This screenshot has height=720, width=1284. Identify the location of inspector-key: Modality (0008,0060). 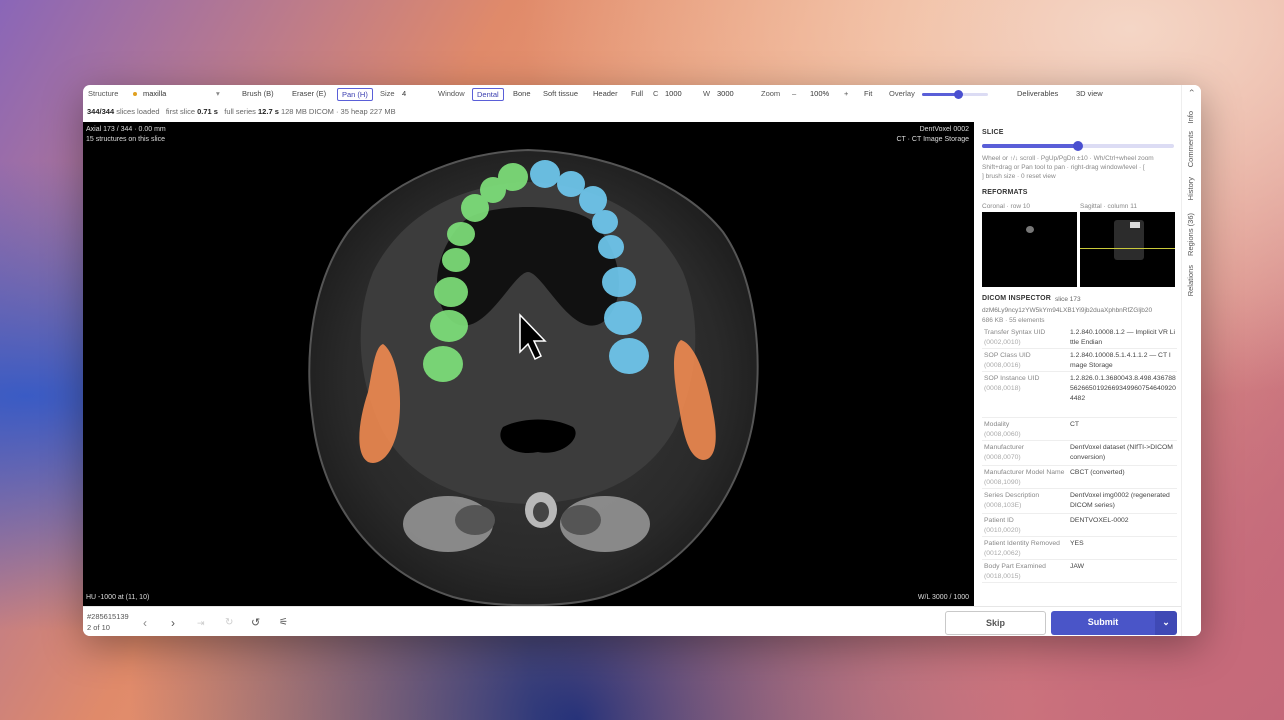
(1025, 430).